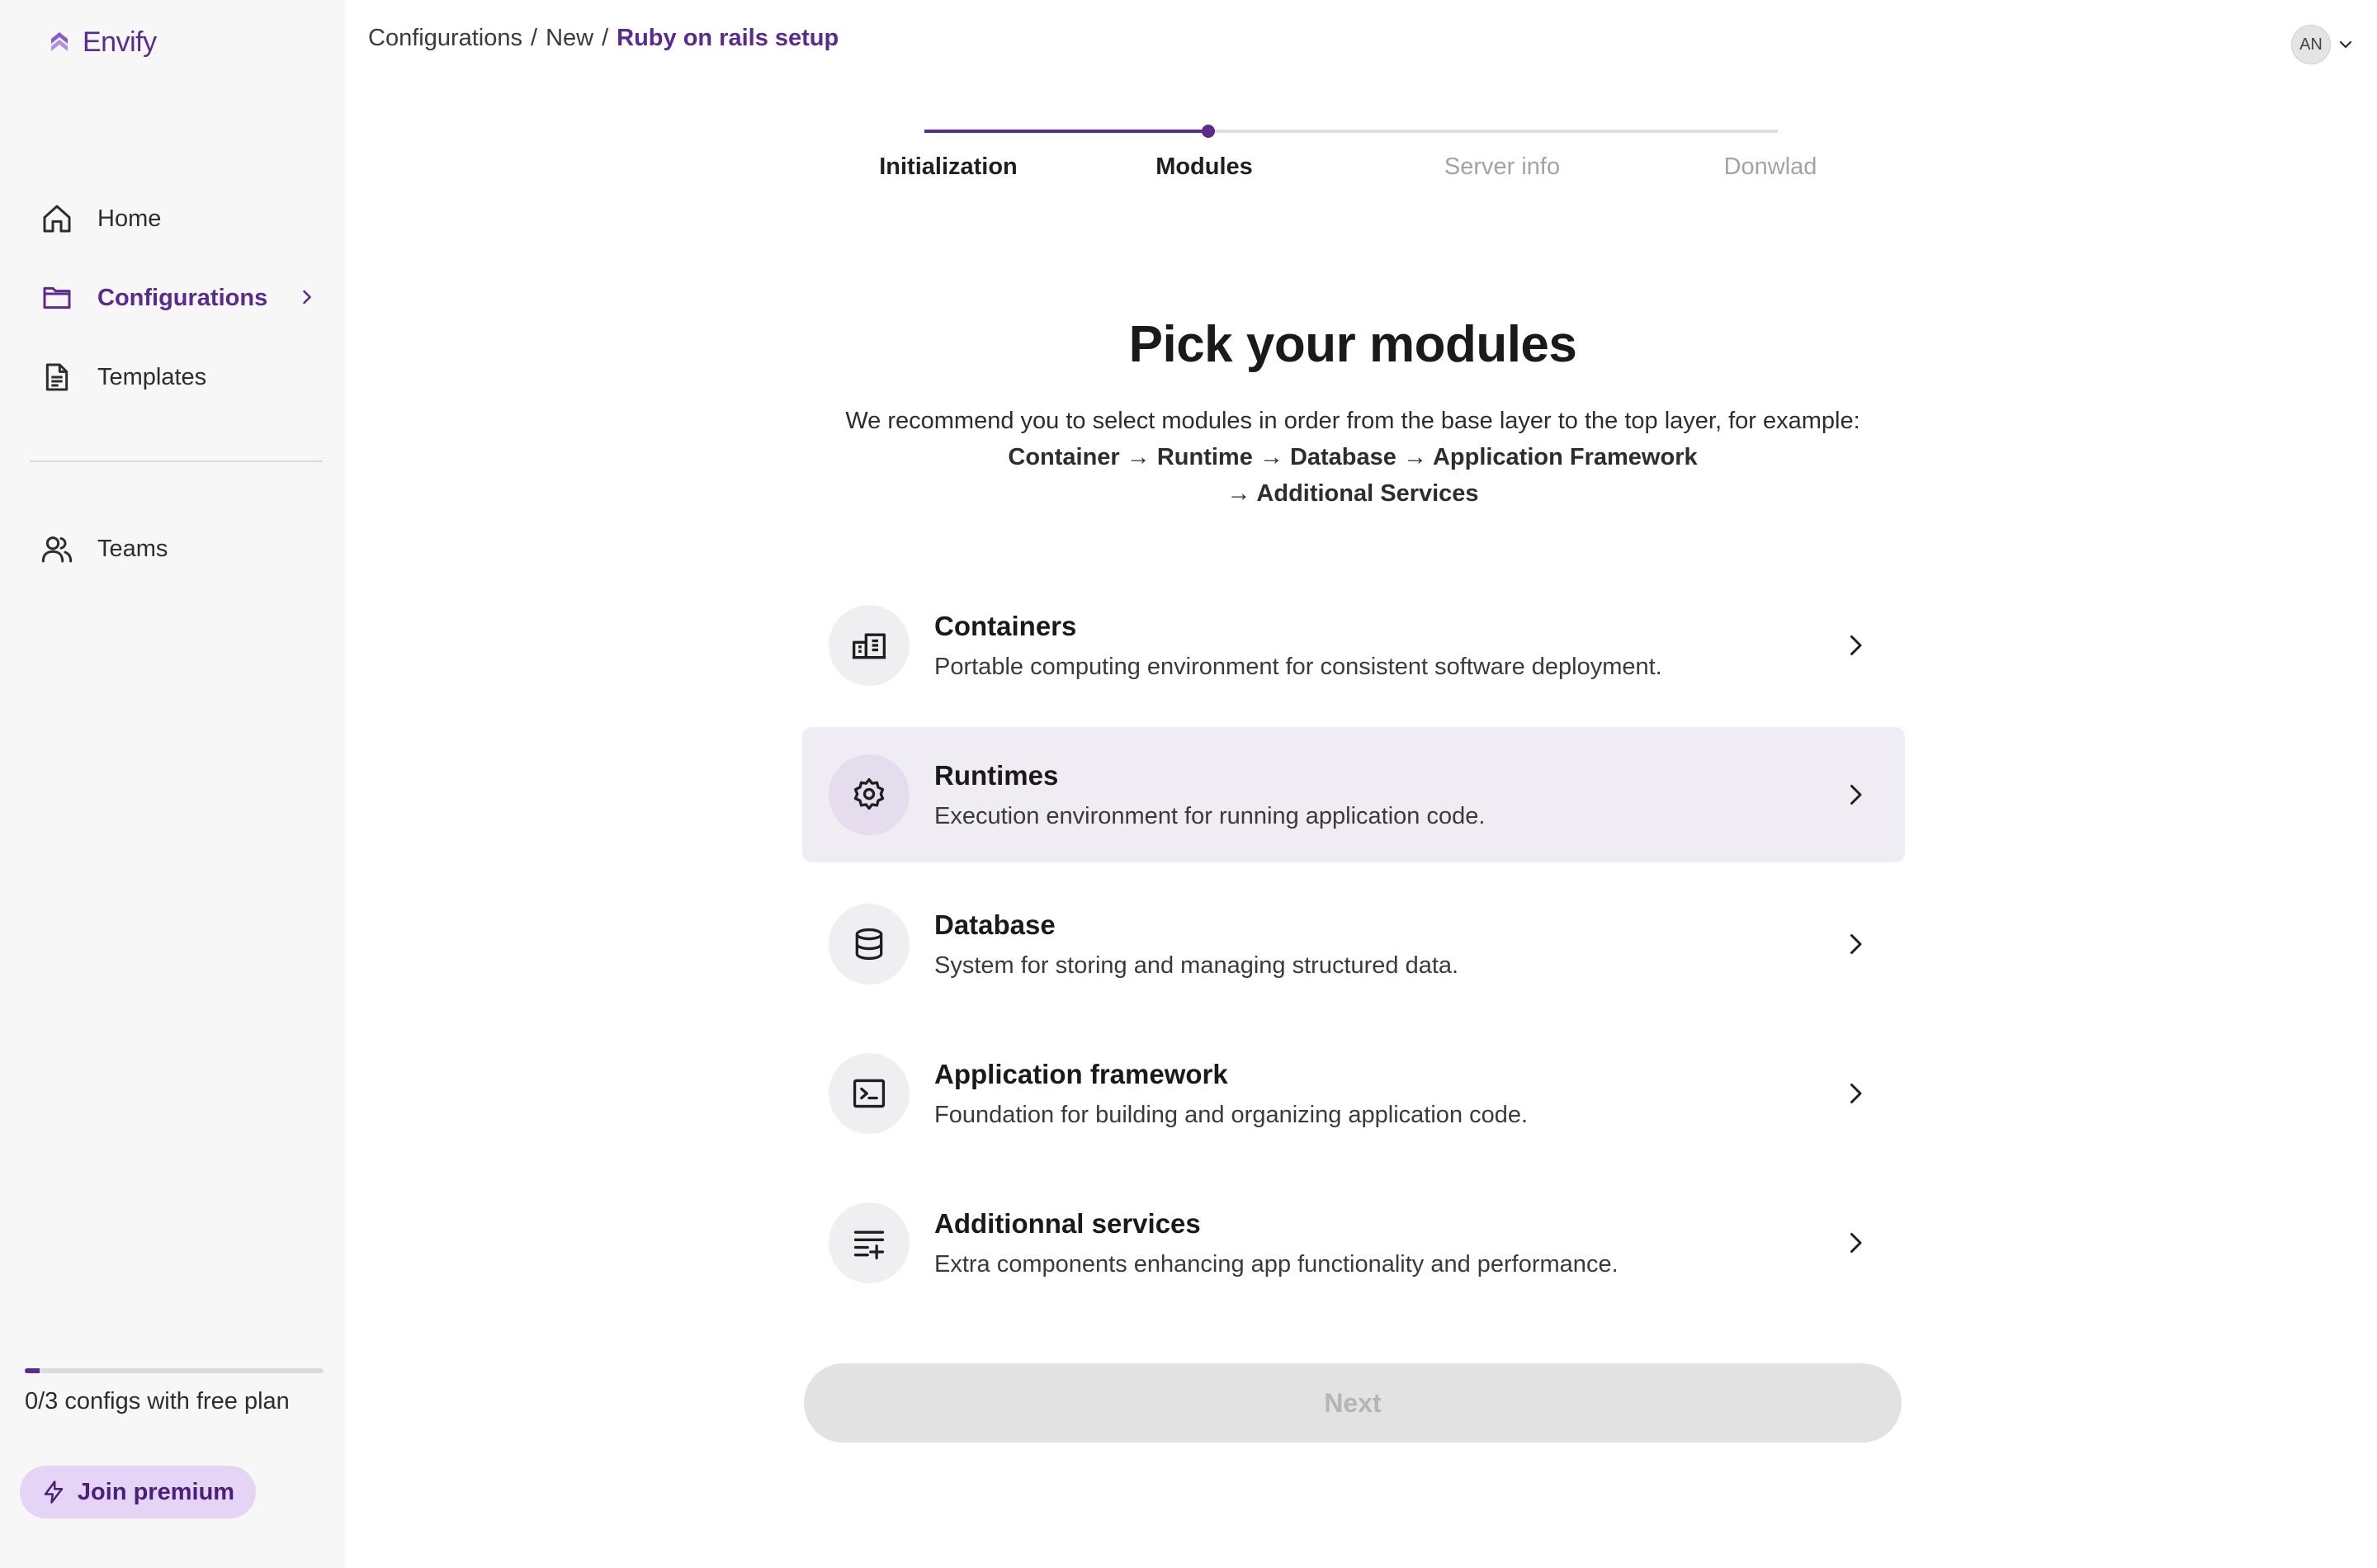  What do you see at coordinates (57, 298) in the screenshot?
I see `folder-icon` at bounding box center [57, 298].